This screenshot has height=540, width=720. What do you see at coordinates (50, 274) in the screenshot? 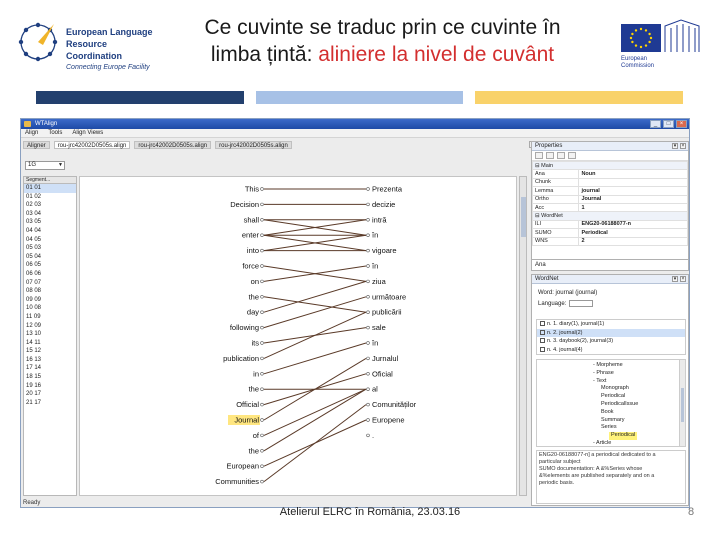
I see `segment-row: 06 06` at bounding box center [50, 274].